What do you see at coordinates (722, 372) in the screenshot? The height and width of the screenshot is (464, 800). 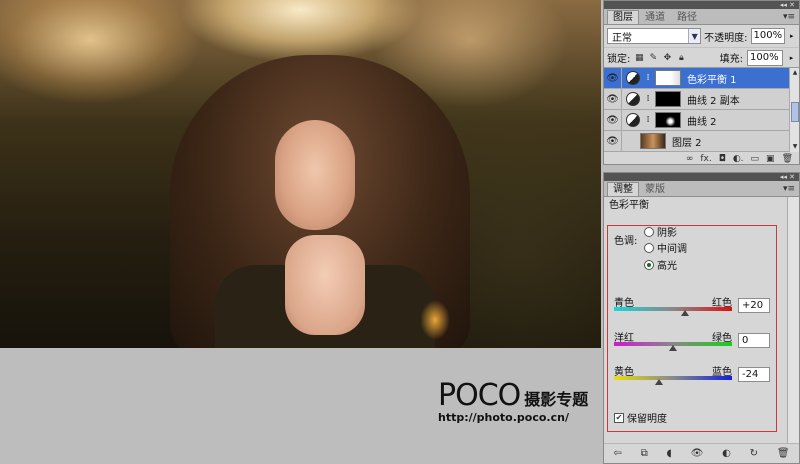 I see `slider-right-label: 蓝色` at bounding box center [722, 372].